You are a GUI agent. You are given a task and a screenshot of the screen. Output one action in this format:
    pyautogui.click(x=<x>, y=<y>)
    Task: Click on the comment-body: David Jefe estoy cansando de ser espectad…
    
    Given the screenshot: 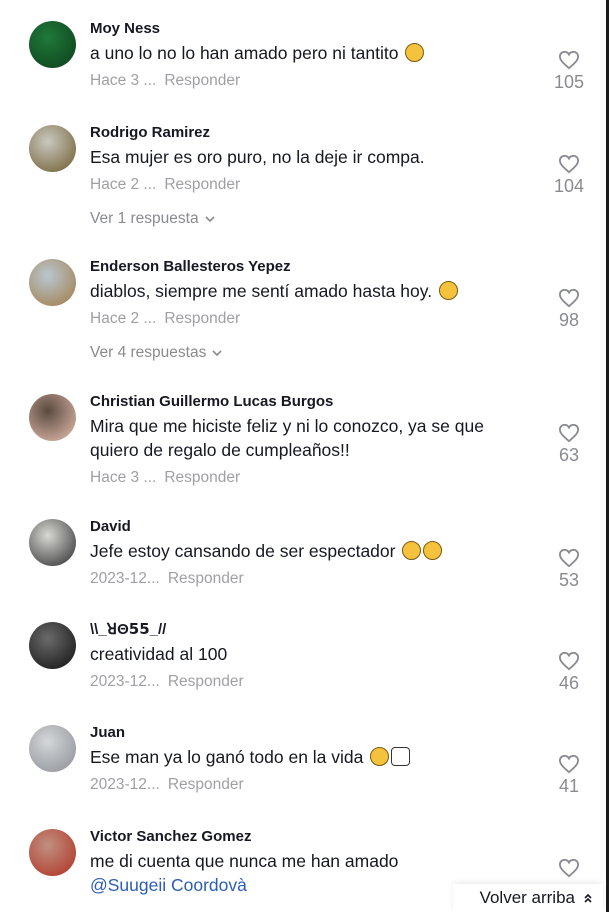 What is the action you would take?
    pyautogui.click(x=310, y=553)
    